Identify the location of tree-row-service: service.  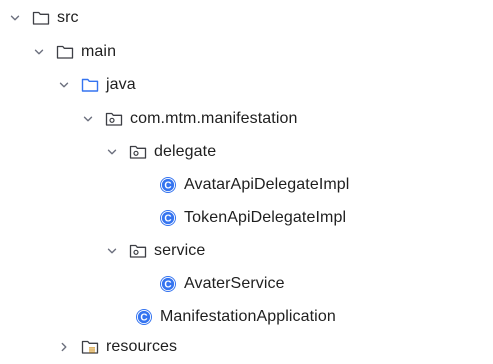
(246, 251).